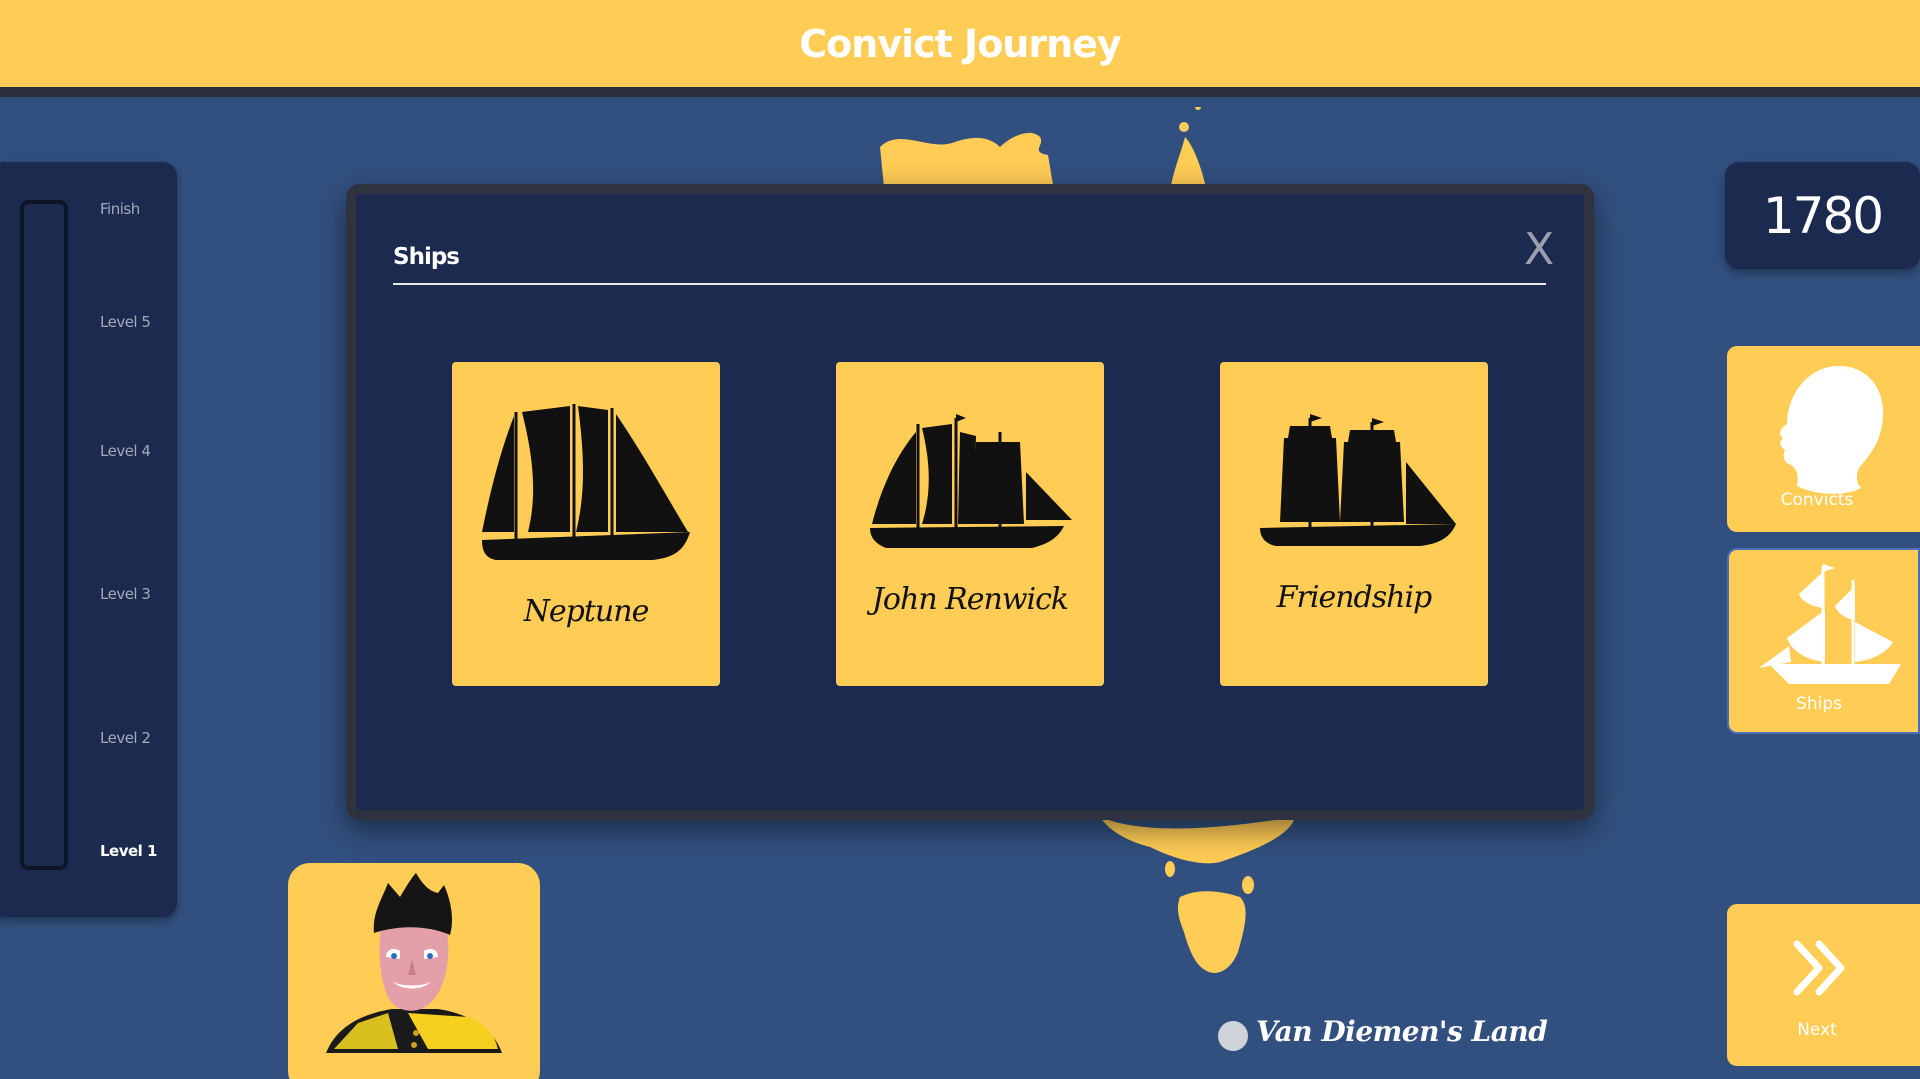 The width and height of the screenshot is (1920, 1079). I want to click on modal-title: Ships, so click(426, 257).